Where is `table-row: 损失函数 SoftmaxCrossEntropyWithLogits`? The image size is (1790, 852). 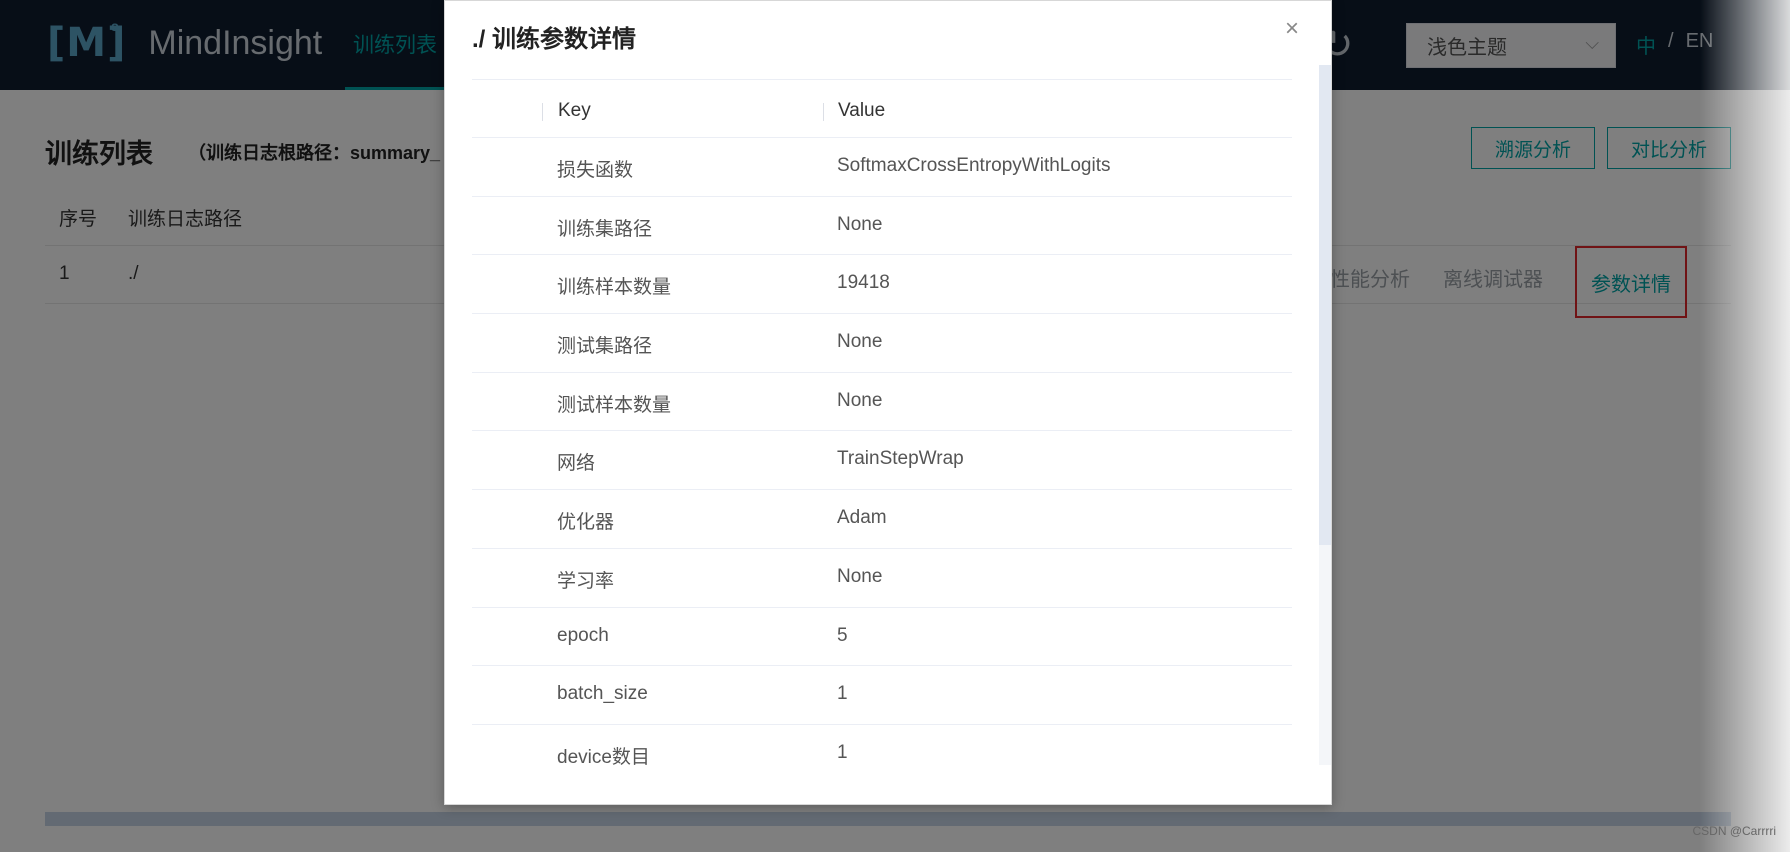 table-row: 损失函数 SoftmaxCrossEntropyWithLogits is located at coordinates (882, 167).